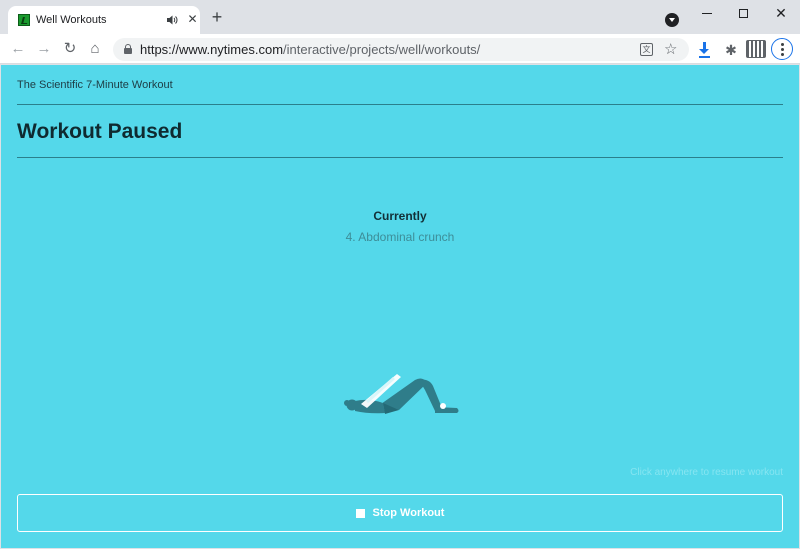  I want to click on bookmark-star-icon: ☆, so click(670, 49).